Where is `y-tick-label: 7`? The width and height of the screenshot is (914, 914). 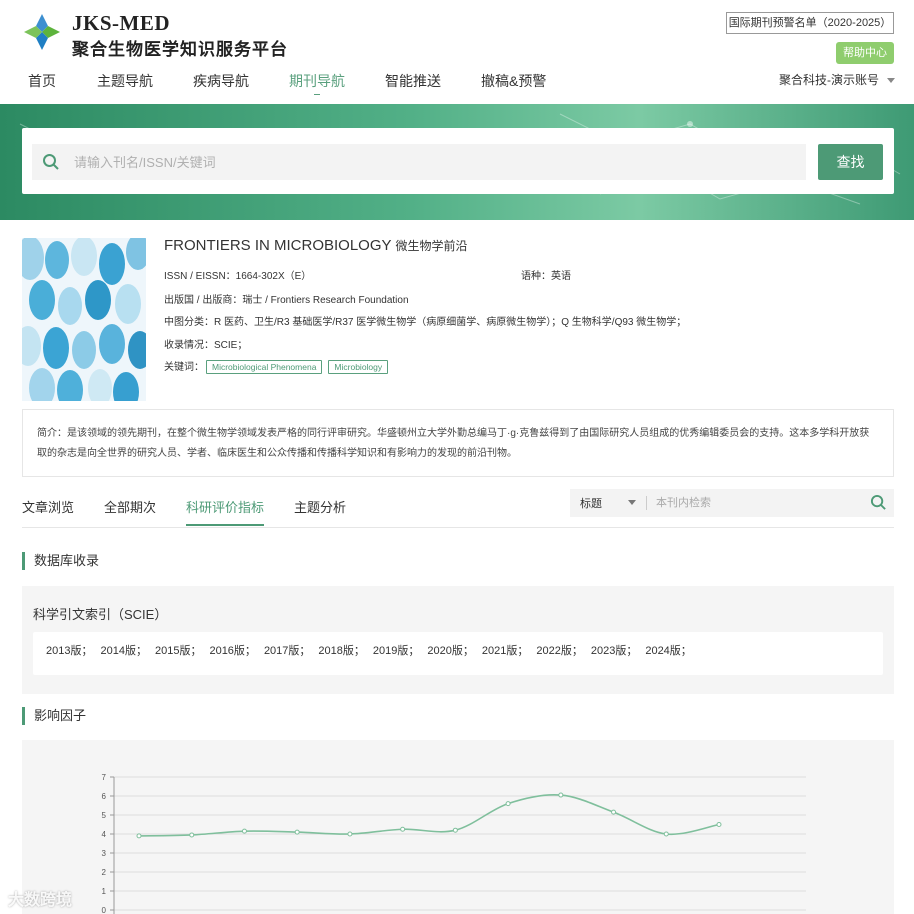 y-tick-label: 7 is located at coordinates (104, 777).